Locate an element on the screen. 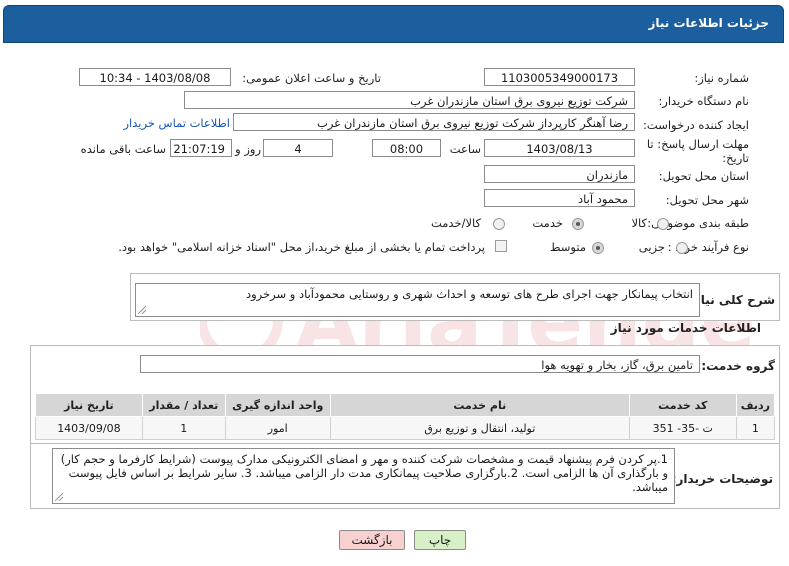  purchase-radio-medium is located at coordinates (598, 248).